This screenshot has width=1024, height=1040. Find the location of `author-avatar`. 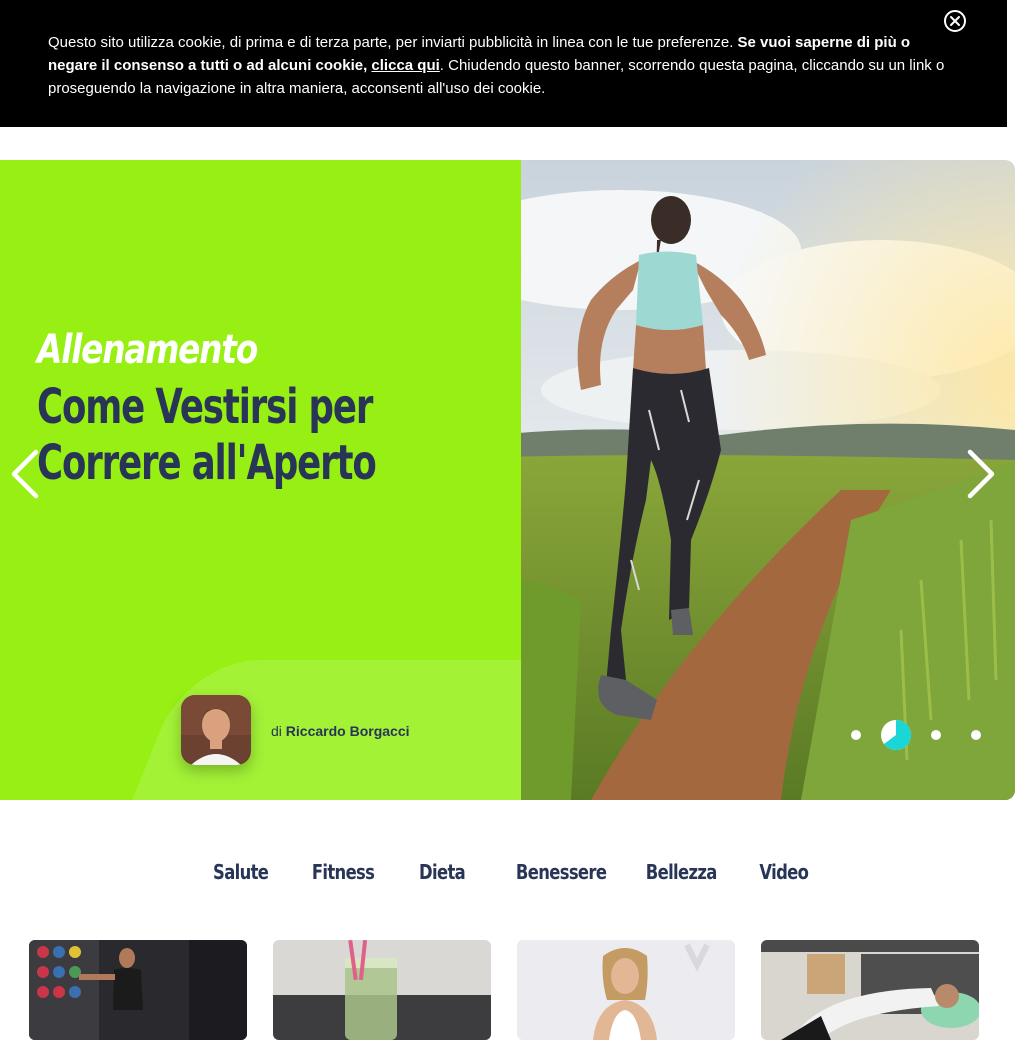

author-avatar is located at coordinates (216, 730).